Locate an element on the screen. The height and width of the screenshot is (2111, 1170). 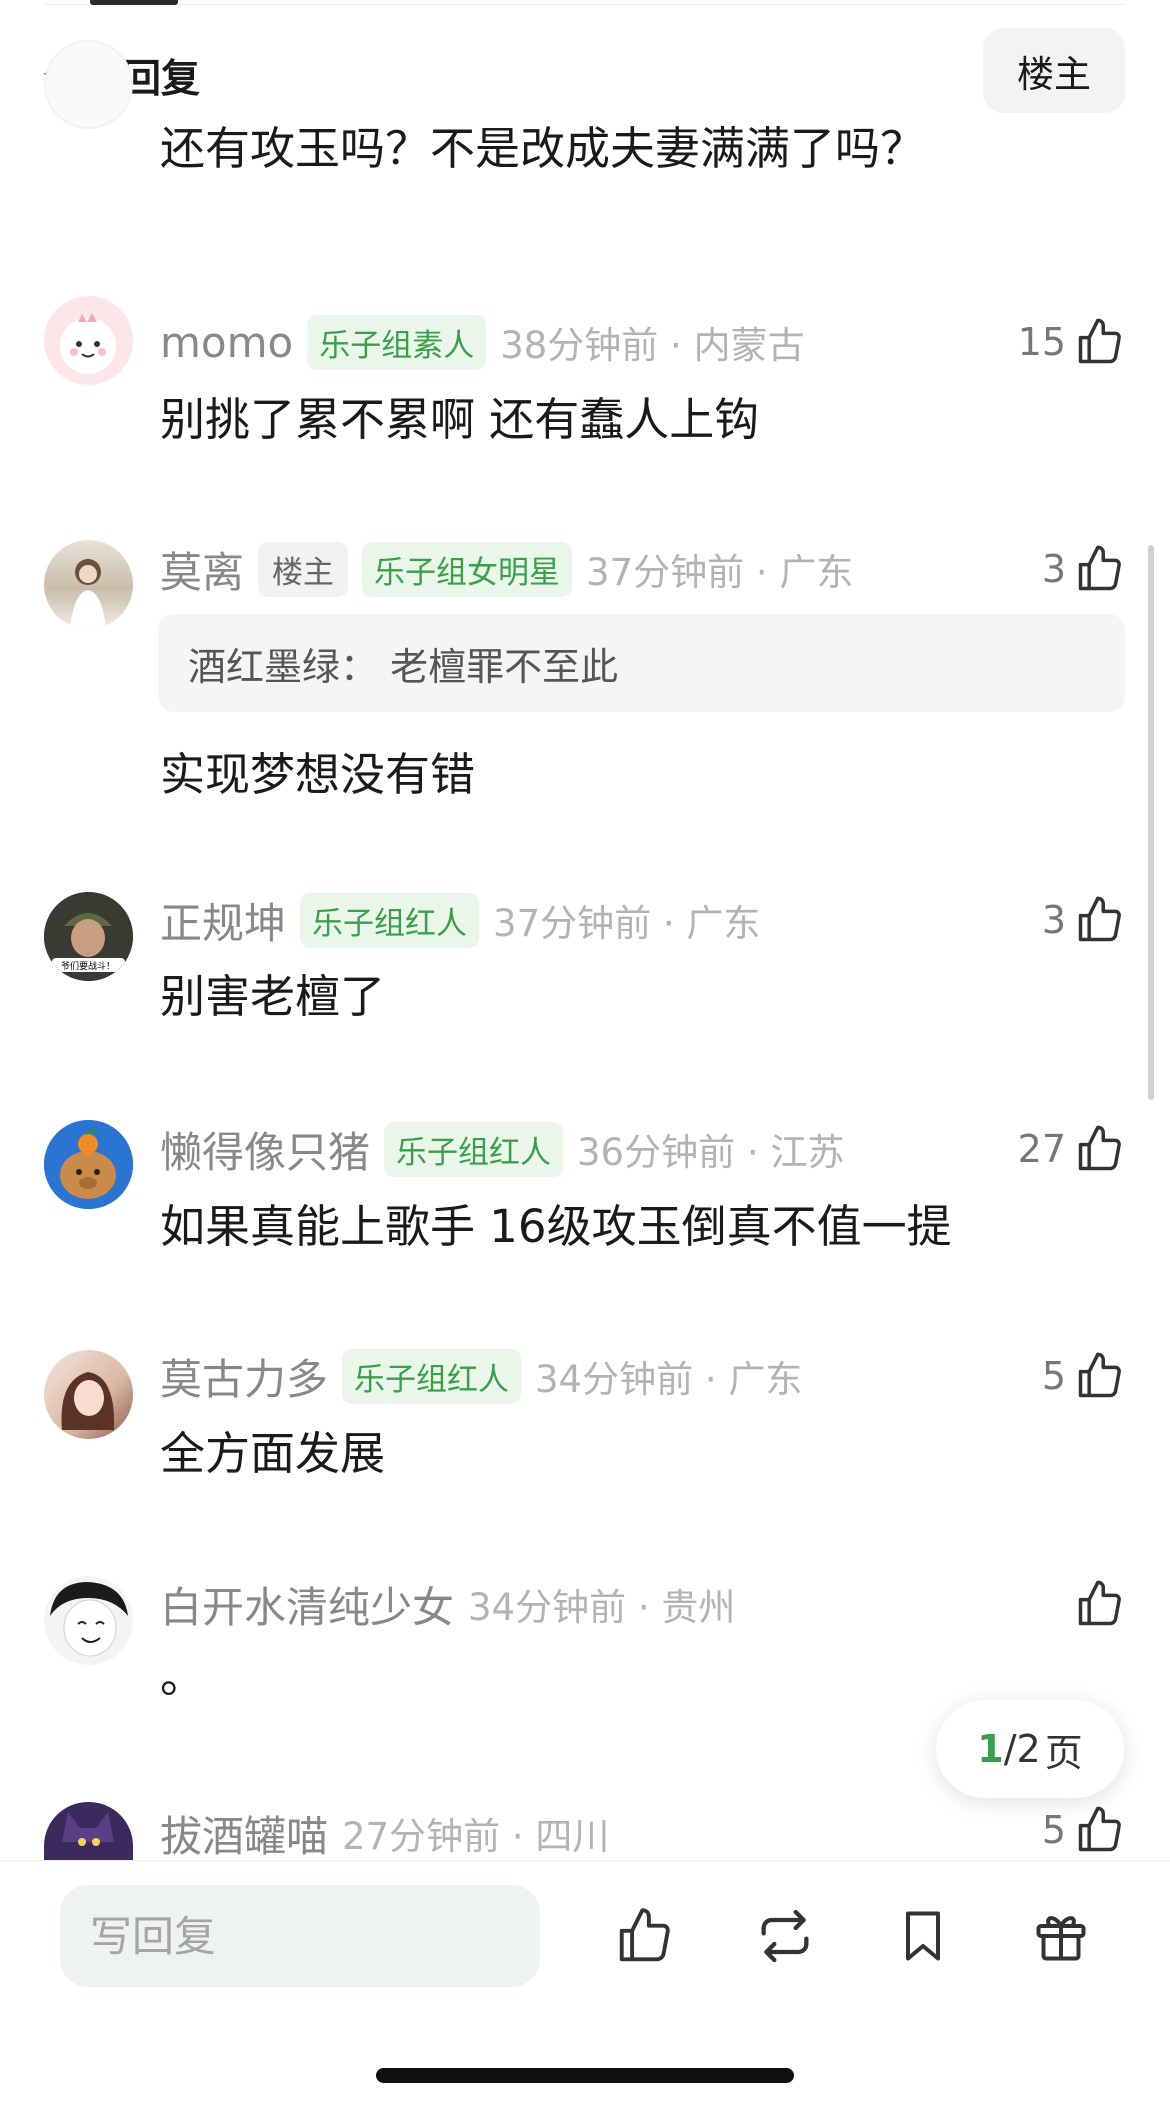
comment-header: momo 乐子组素人 38分钟前 · 内蒙古 is located at coordinates (482, 342).